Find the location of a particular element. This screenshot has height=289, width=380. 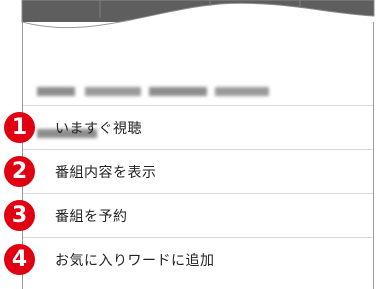

menu-item-label: 番組を予約 is located at coordinates (91, 216).